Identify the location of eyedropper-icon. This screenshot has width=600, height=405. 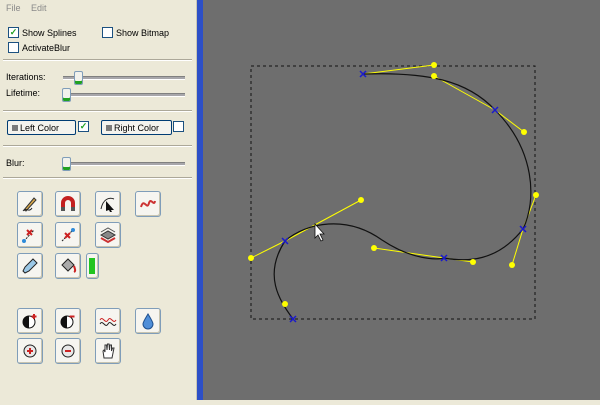
(30, 266).